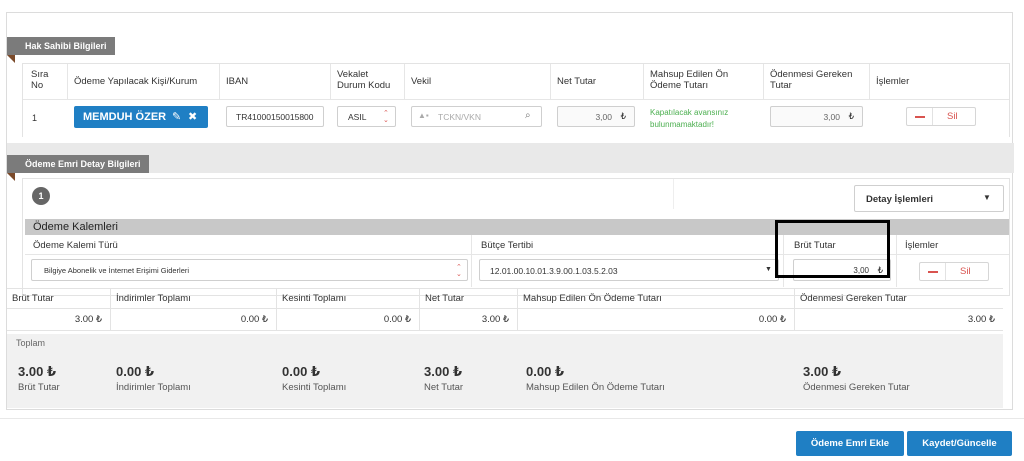  I want to click on person-id-icon: ▲▪, so click(423, 115).